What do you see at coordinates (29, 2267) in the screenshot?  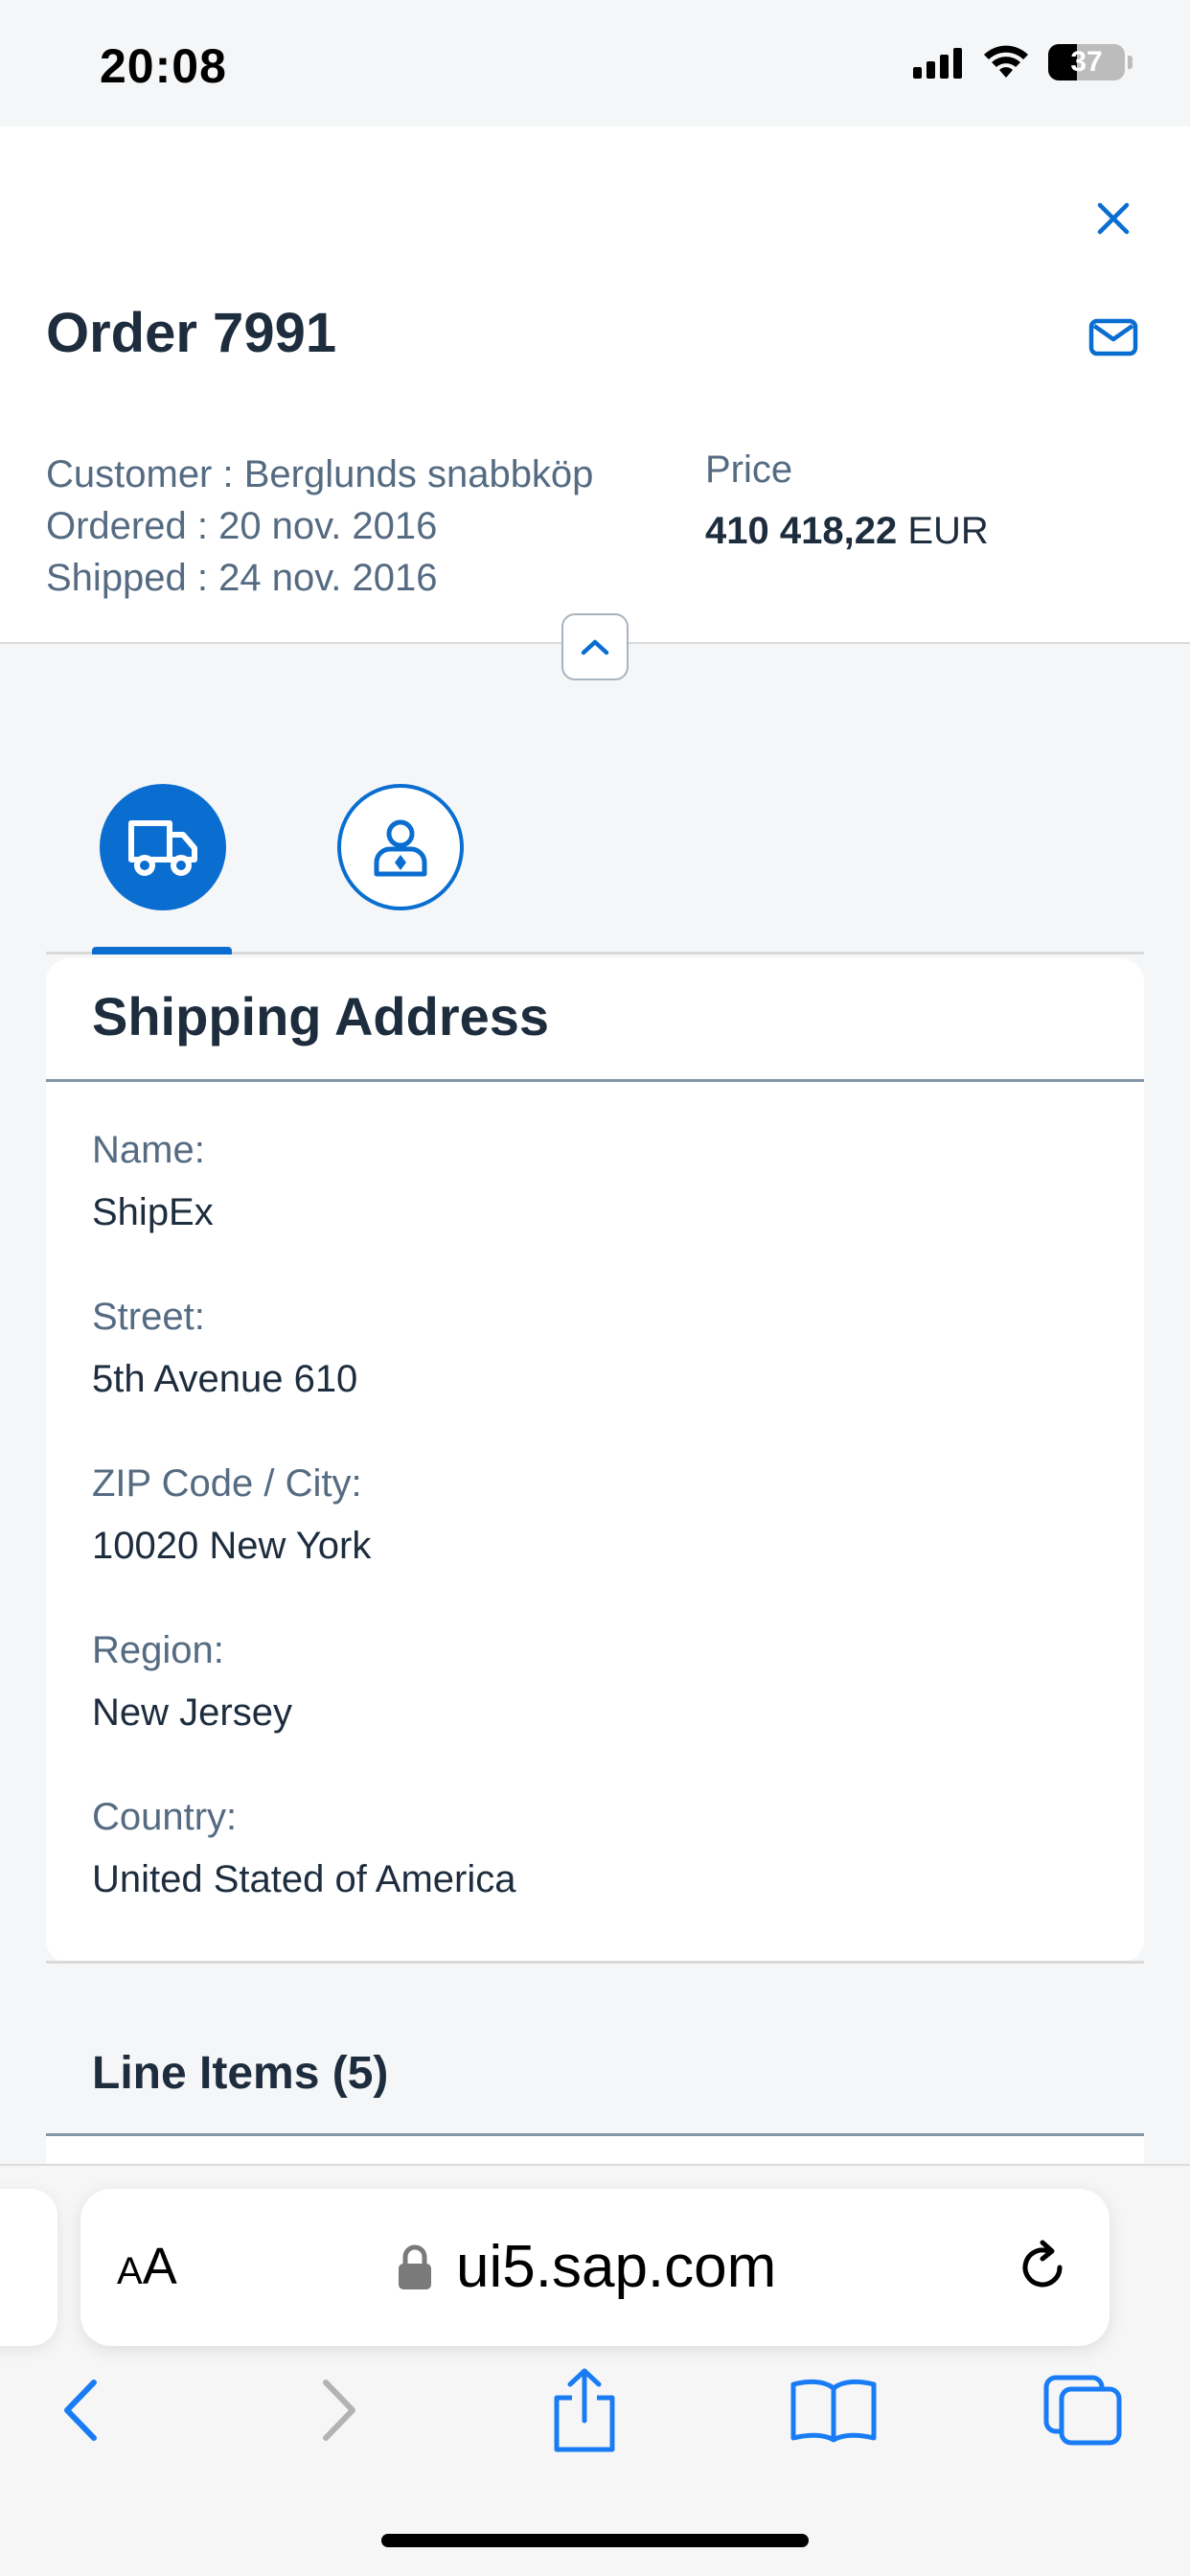 I see `previous-tab-preview` at bounding box center [29, 2267].